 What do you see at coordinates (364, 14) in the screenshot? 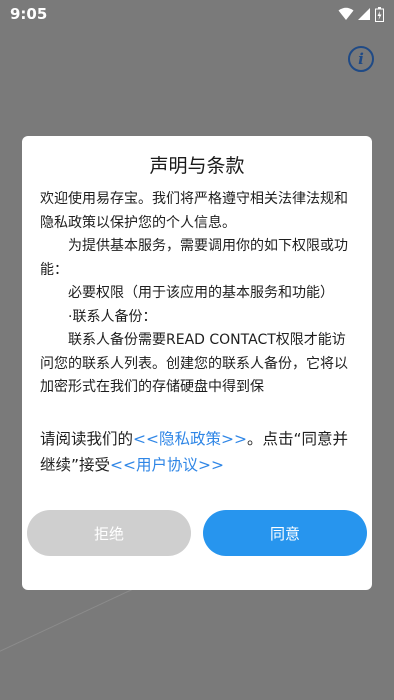
I see `signal-icon` at bounding box center [364, 14].